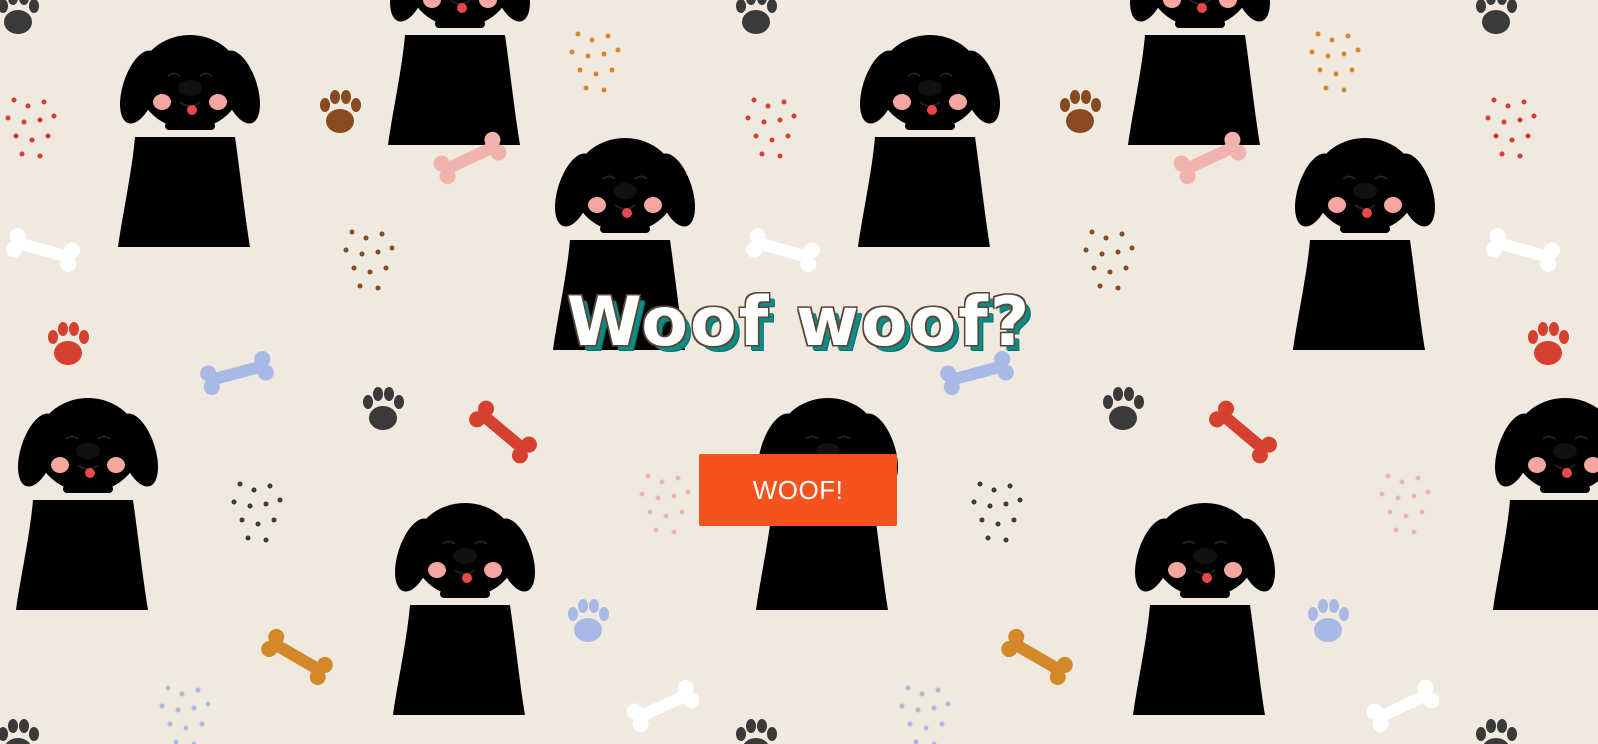  Describe the element at coordinates (798, 490) in the screenshot. I see `woof-button: WOOF!` at that location.